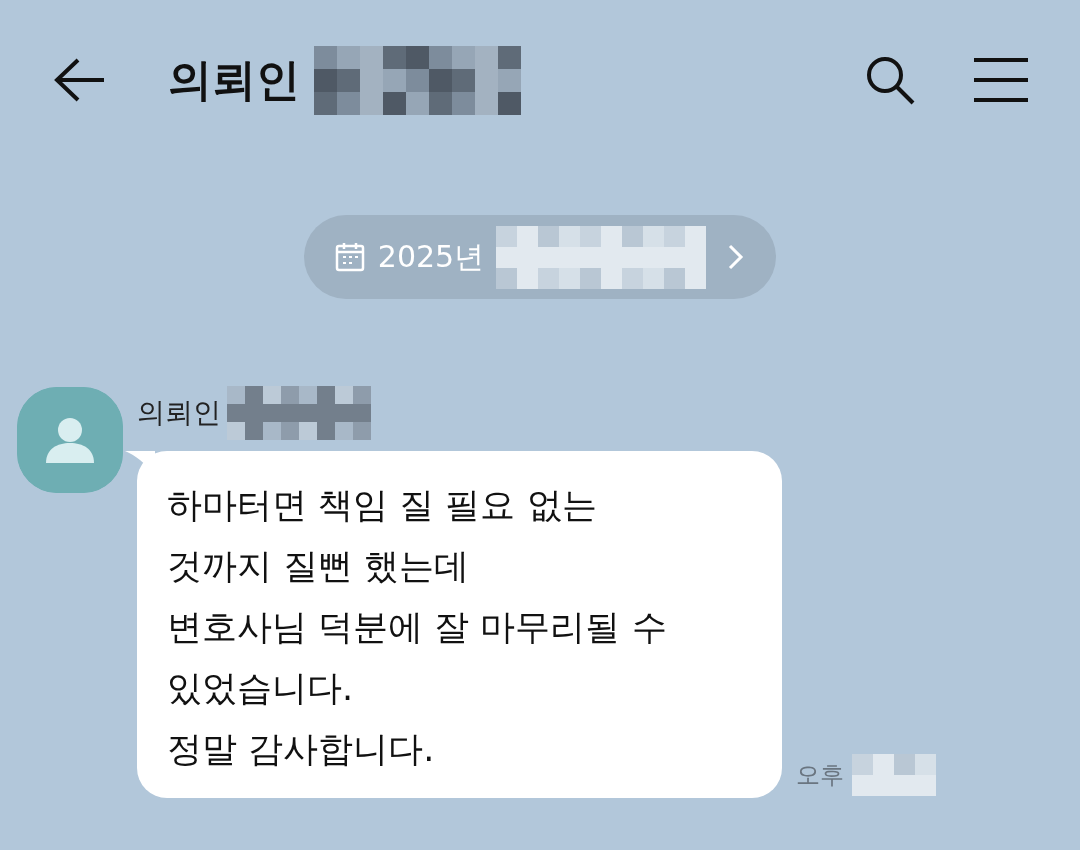  I want to click on avatar-icon, so click(70, 440).